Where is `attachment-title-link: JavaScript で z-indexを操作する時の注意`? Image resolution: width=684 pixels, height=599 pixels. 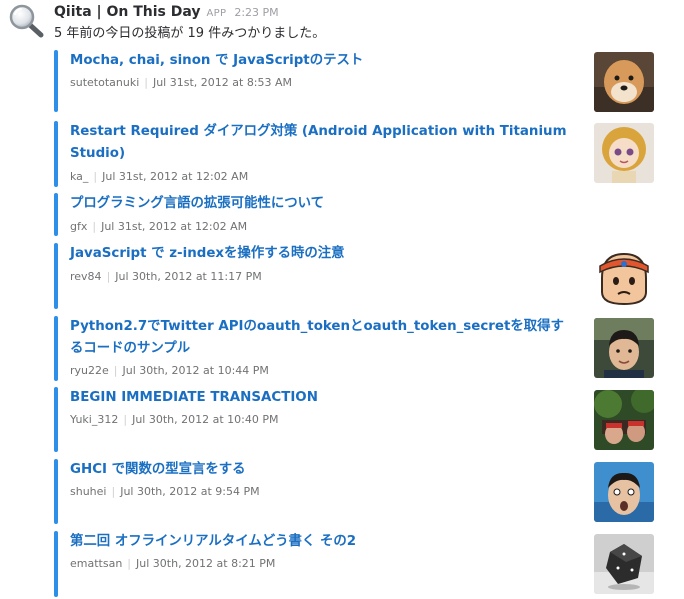
attachment-title-link: JavaScript で z-indexを操作する時の注意 is located at coordinates (320, 254).